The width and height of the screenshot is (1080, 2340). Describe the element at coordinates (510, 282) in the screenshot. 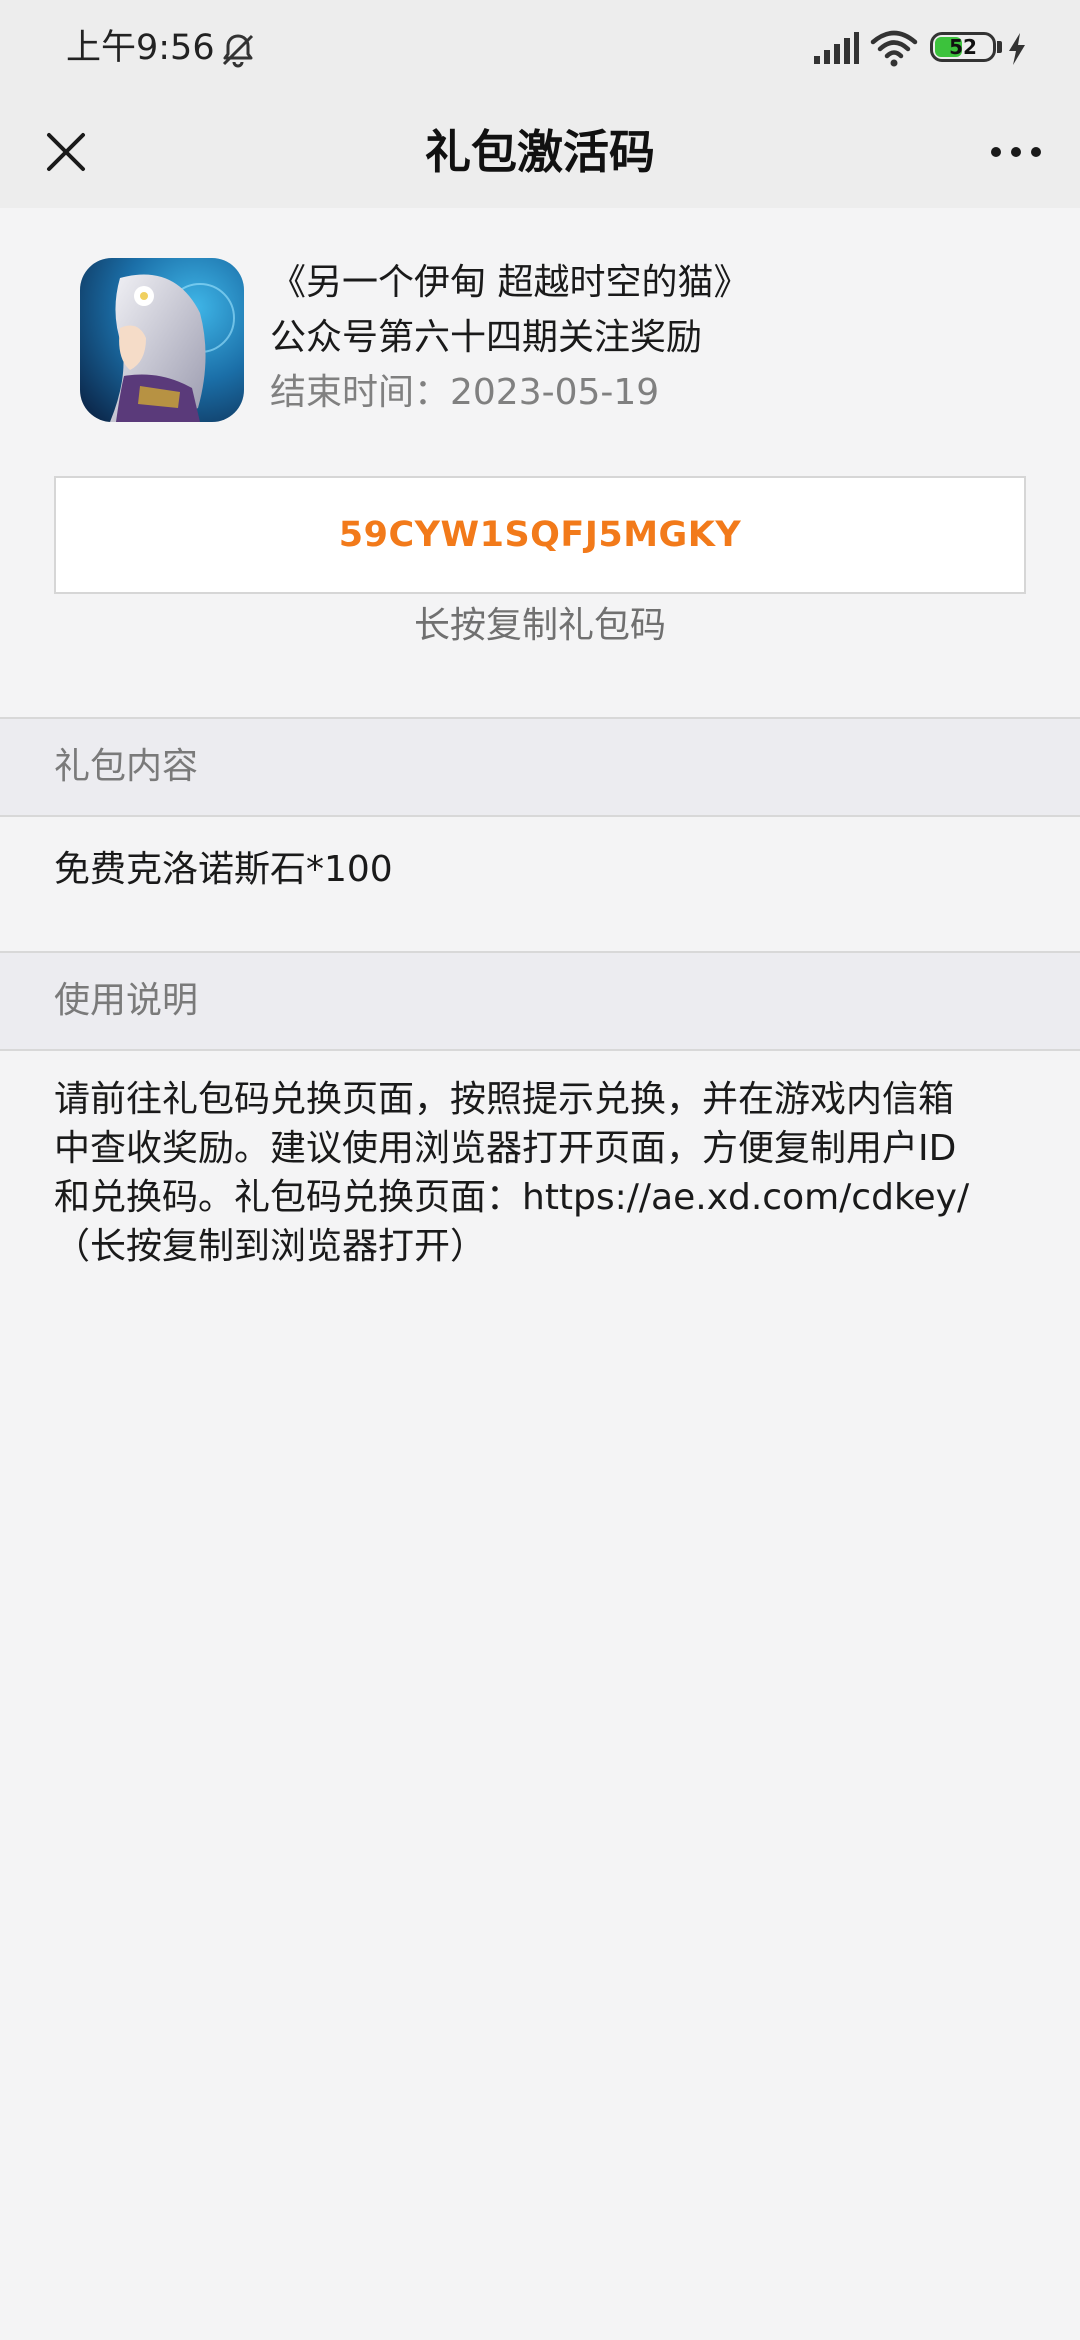

I see `game-title: 《另一个伊甸 超越时空的猫》` at that location.